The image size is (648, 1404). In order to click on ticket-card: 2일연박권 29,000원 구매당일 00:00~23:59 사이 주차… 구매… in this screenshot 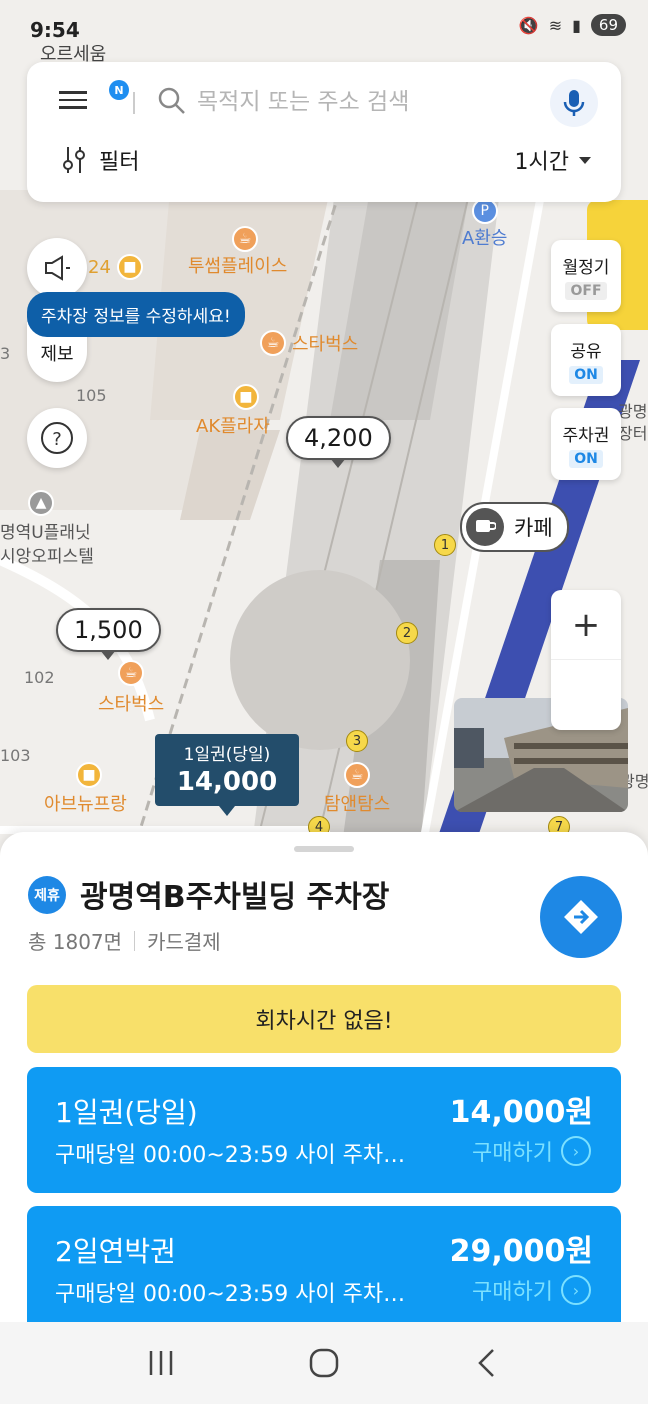, I will do `click(324, 1269)`.